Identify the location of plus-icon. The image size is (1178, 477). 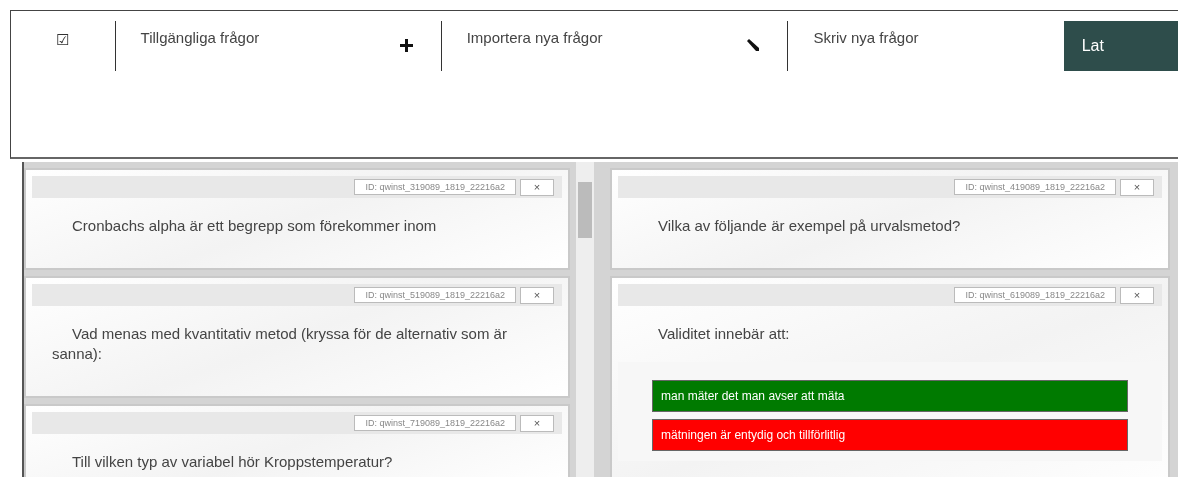
(406, 45).